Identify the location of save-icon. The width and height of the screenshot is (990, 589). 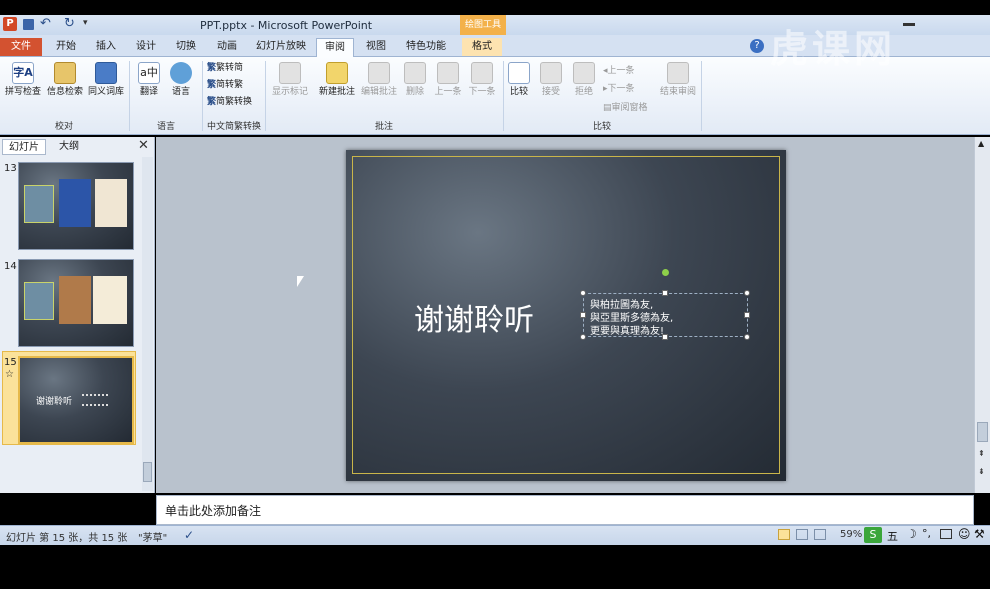
(28, 24).